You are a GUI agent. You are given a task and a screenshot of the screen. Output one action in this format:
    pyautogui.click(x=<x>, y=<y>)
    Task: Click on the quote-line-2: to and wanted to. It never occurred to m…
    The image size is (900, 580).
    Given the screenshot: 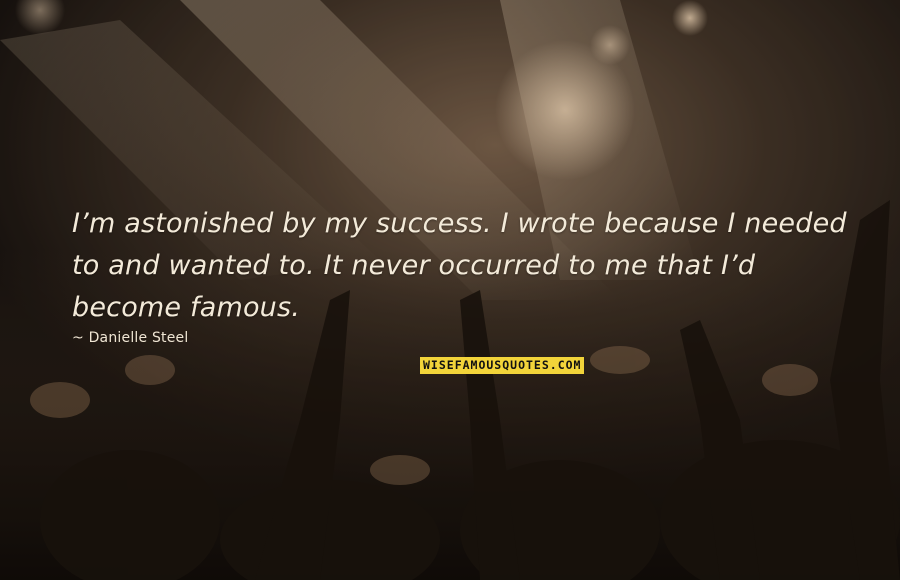 What is the action you would take?
    pyautogui.click(x=414, y=265)
    